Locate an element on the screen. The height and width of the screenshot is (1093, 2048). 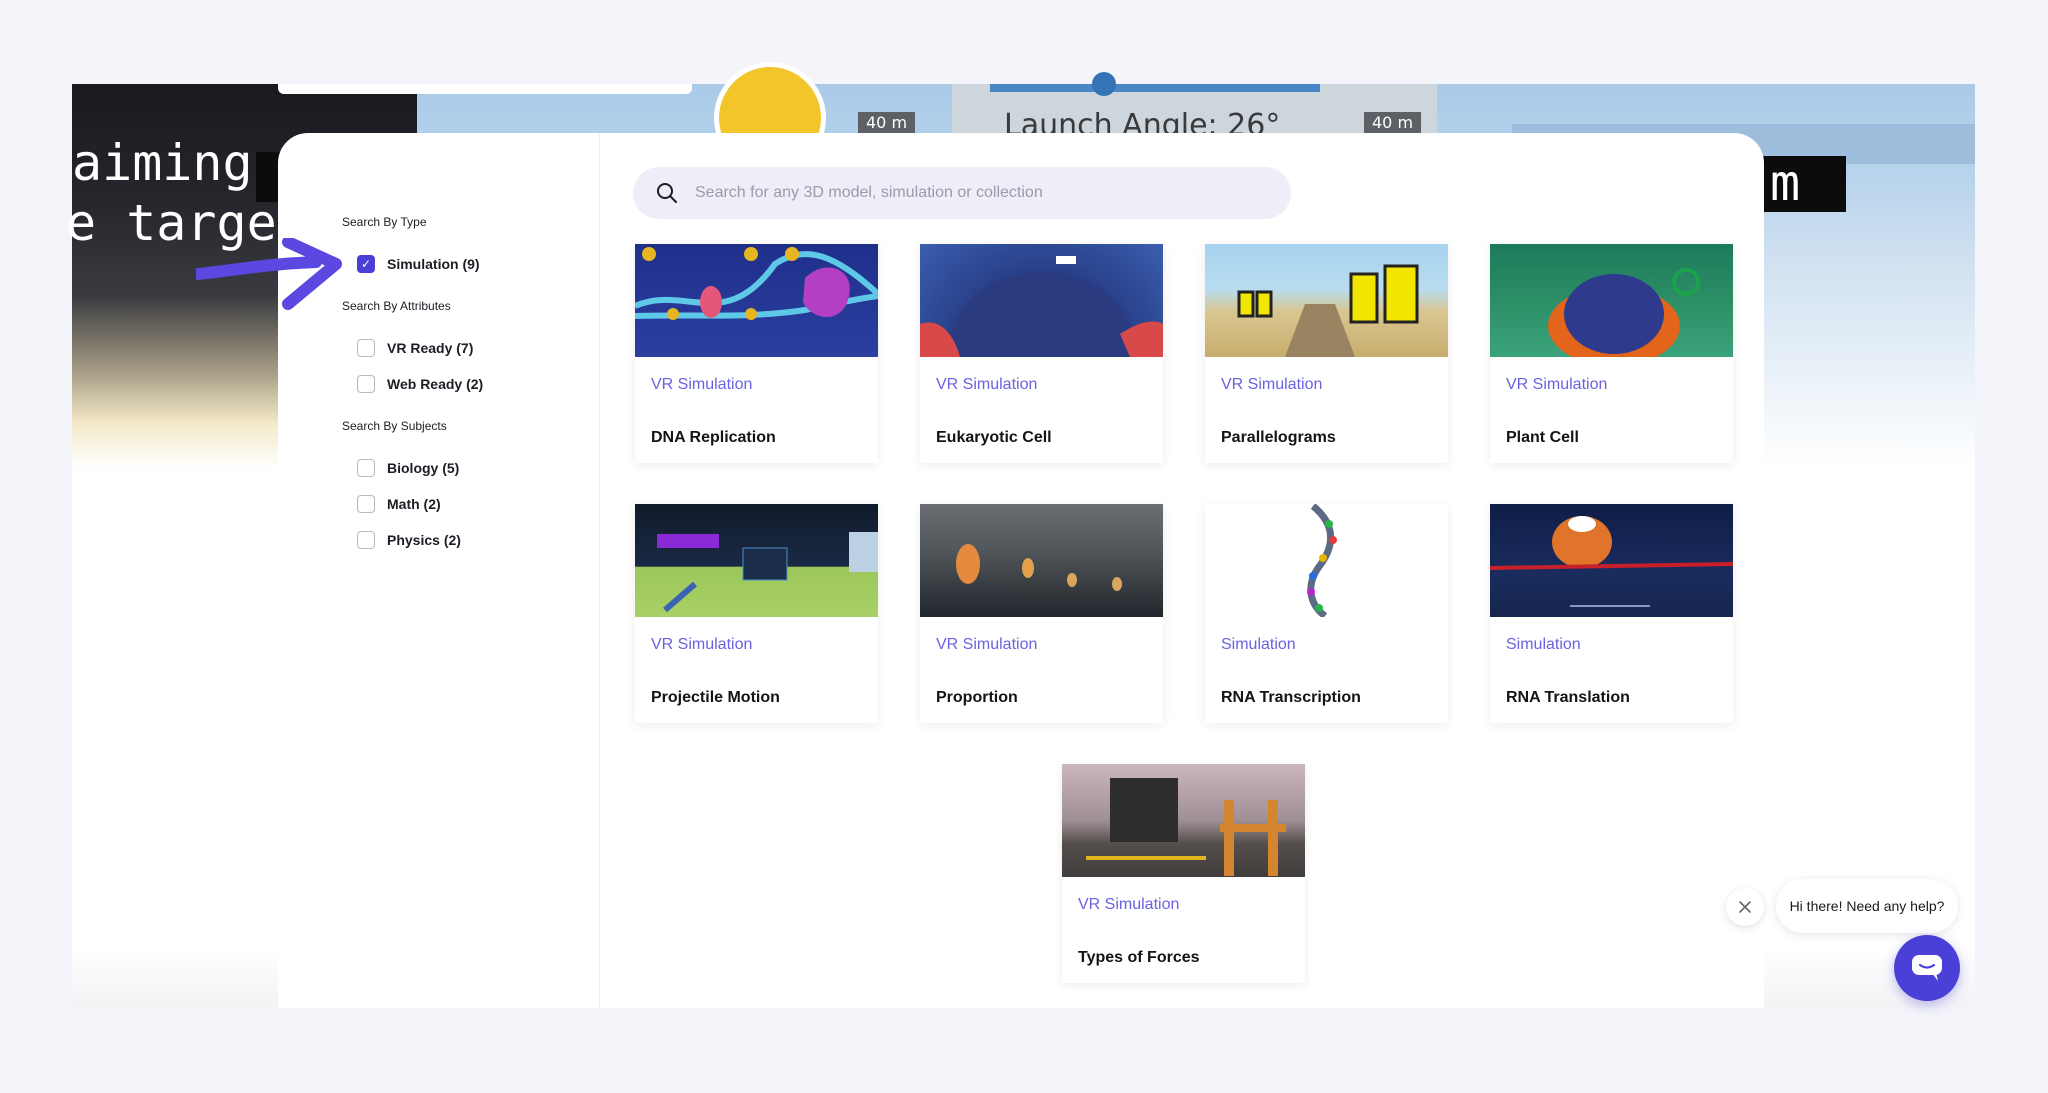
chat-launcher-button is located at coordinates (1927, 968).